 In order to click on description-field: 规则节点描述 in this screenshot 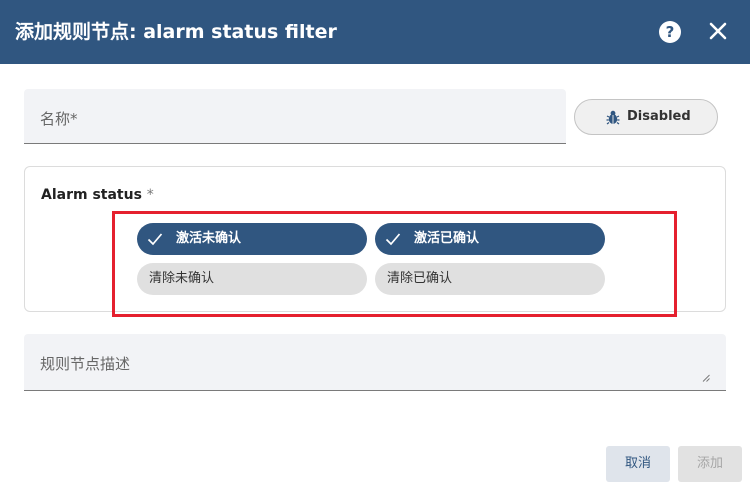, I will do `click(375, 362)`.